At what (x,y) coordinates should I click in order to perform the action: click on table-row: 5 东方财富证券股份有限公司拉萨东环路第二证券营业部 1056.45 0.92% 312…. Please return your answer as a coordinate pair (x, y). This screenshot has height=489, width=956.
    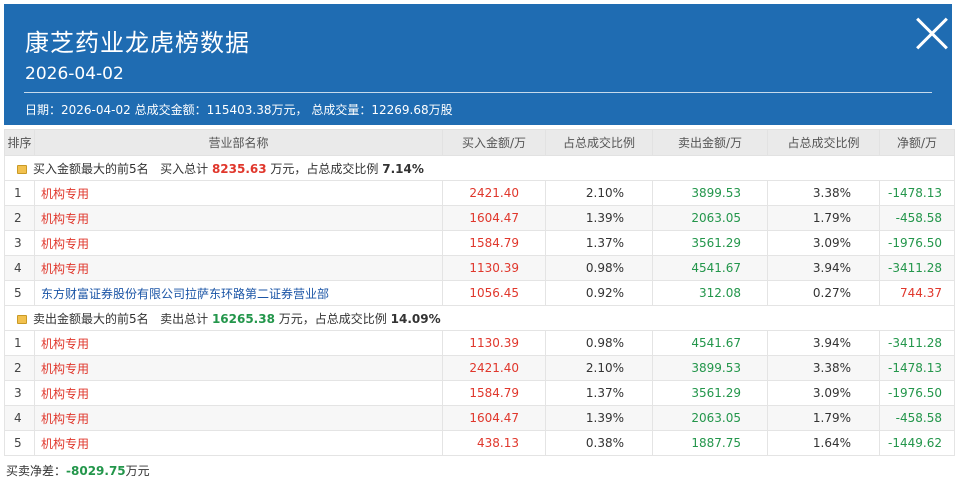
    Looking at the image, I should click on (479, 293).